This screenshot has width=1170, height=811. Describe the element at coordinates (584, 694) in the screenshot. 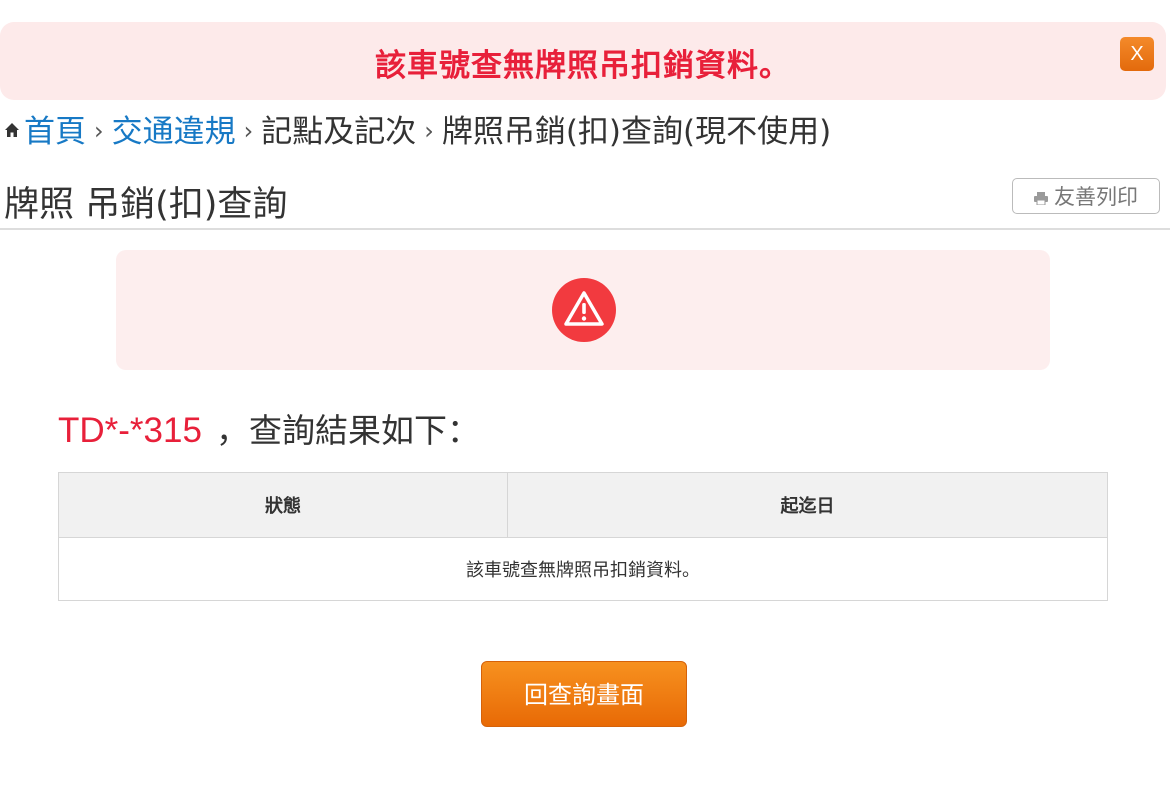

I see `back-to-query-button: 回查詢畫面` at that location.